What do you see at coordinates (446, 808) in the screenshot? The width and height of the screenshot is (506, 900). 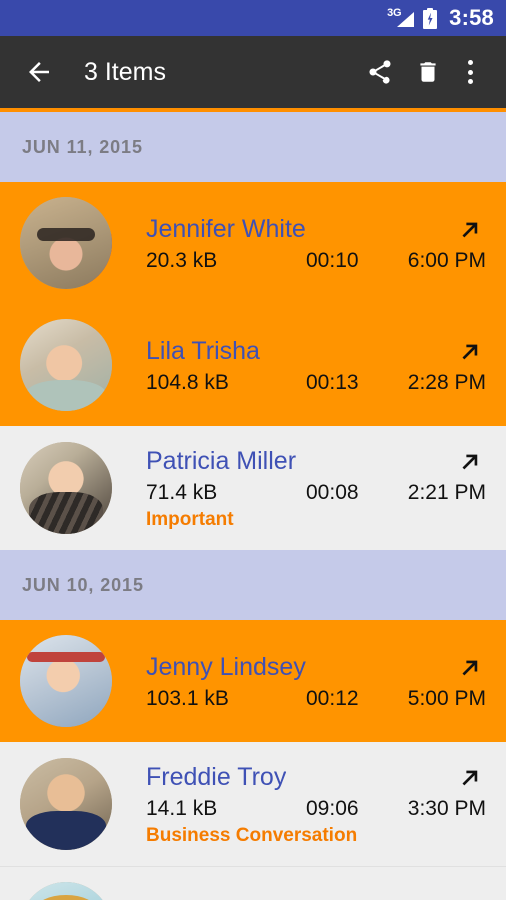 I see `timestamp: 3:30 PM` at bounding box center [446, 808].